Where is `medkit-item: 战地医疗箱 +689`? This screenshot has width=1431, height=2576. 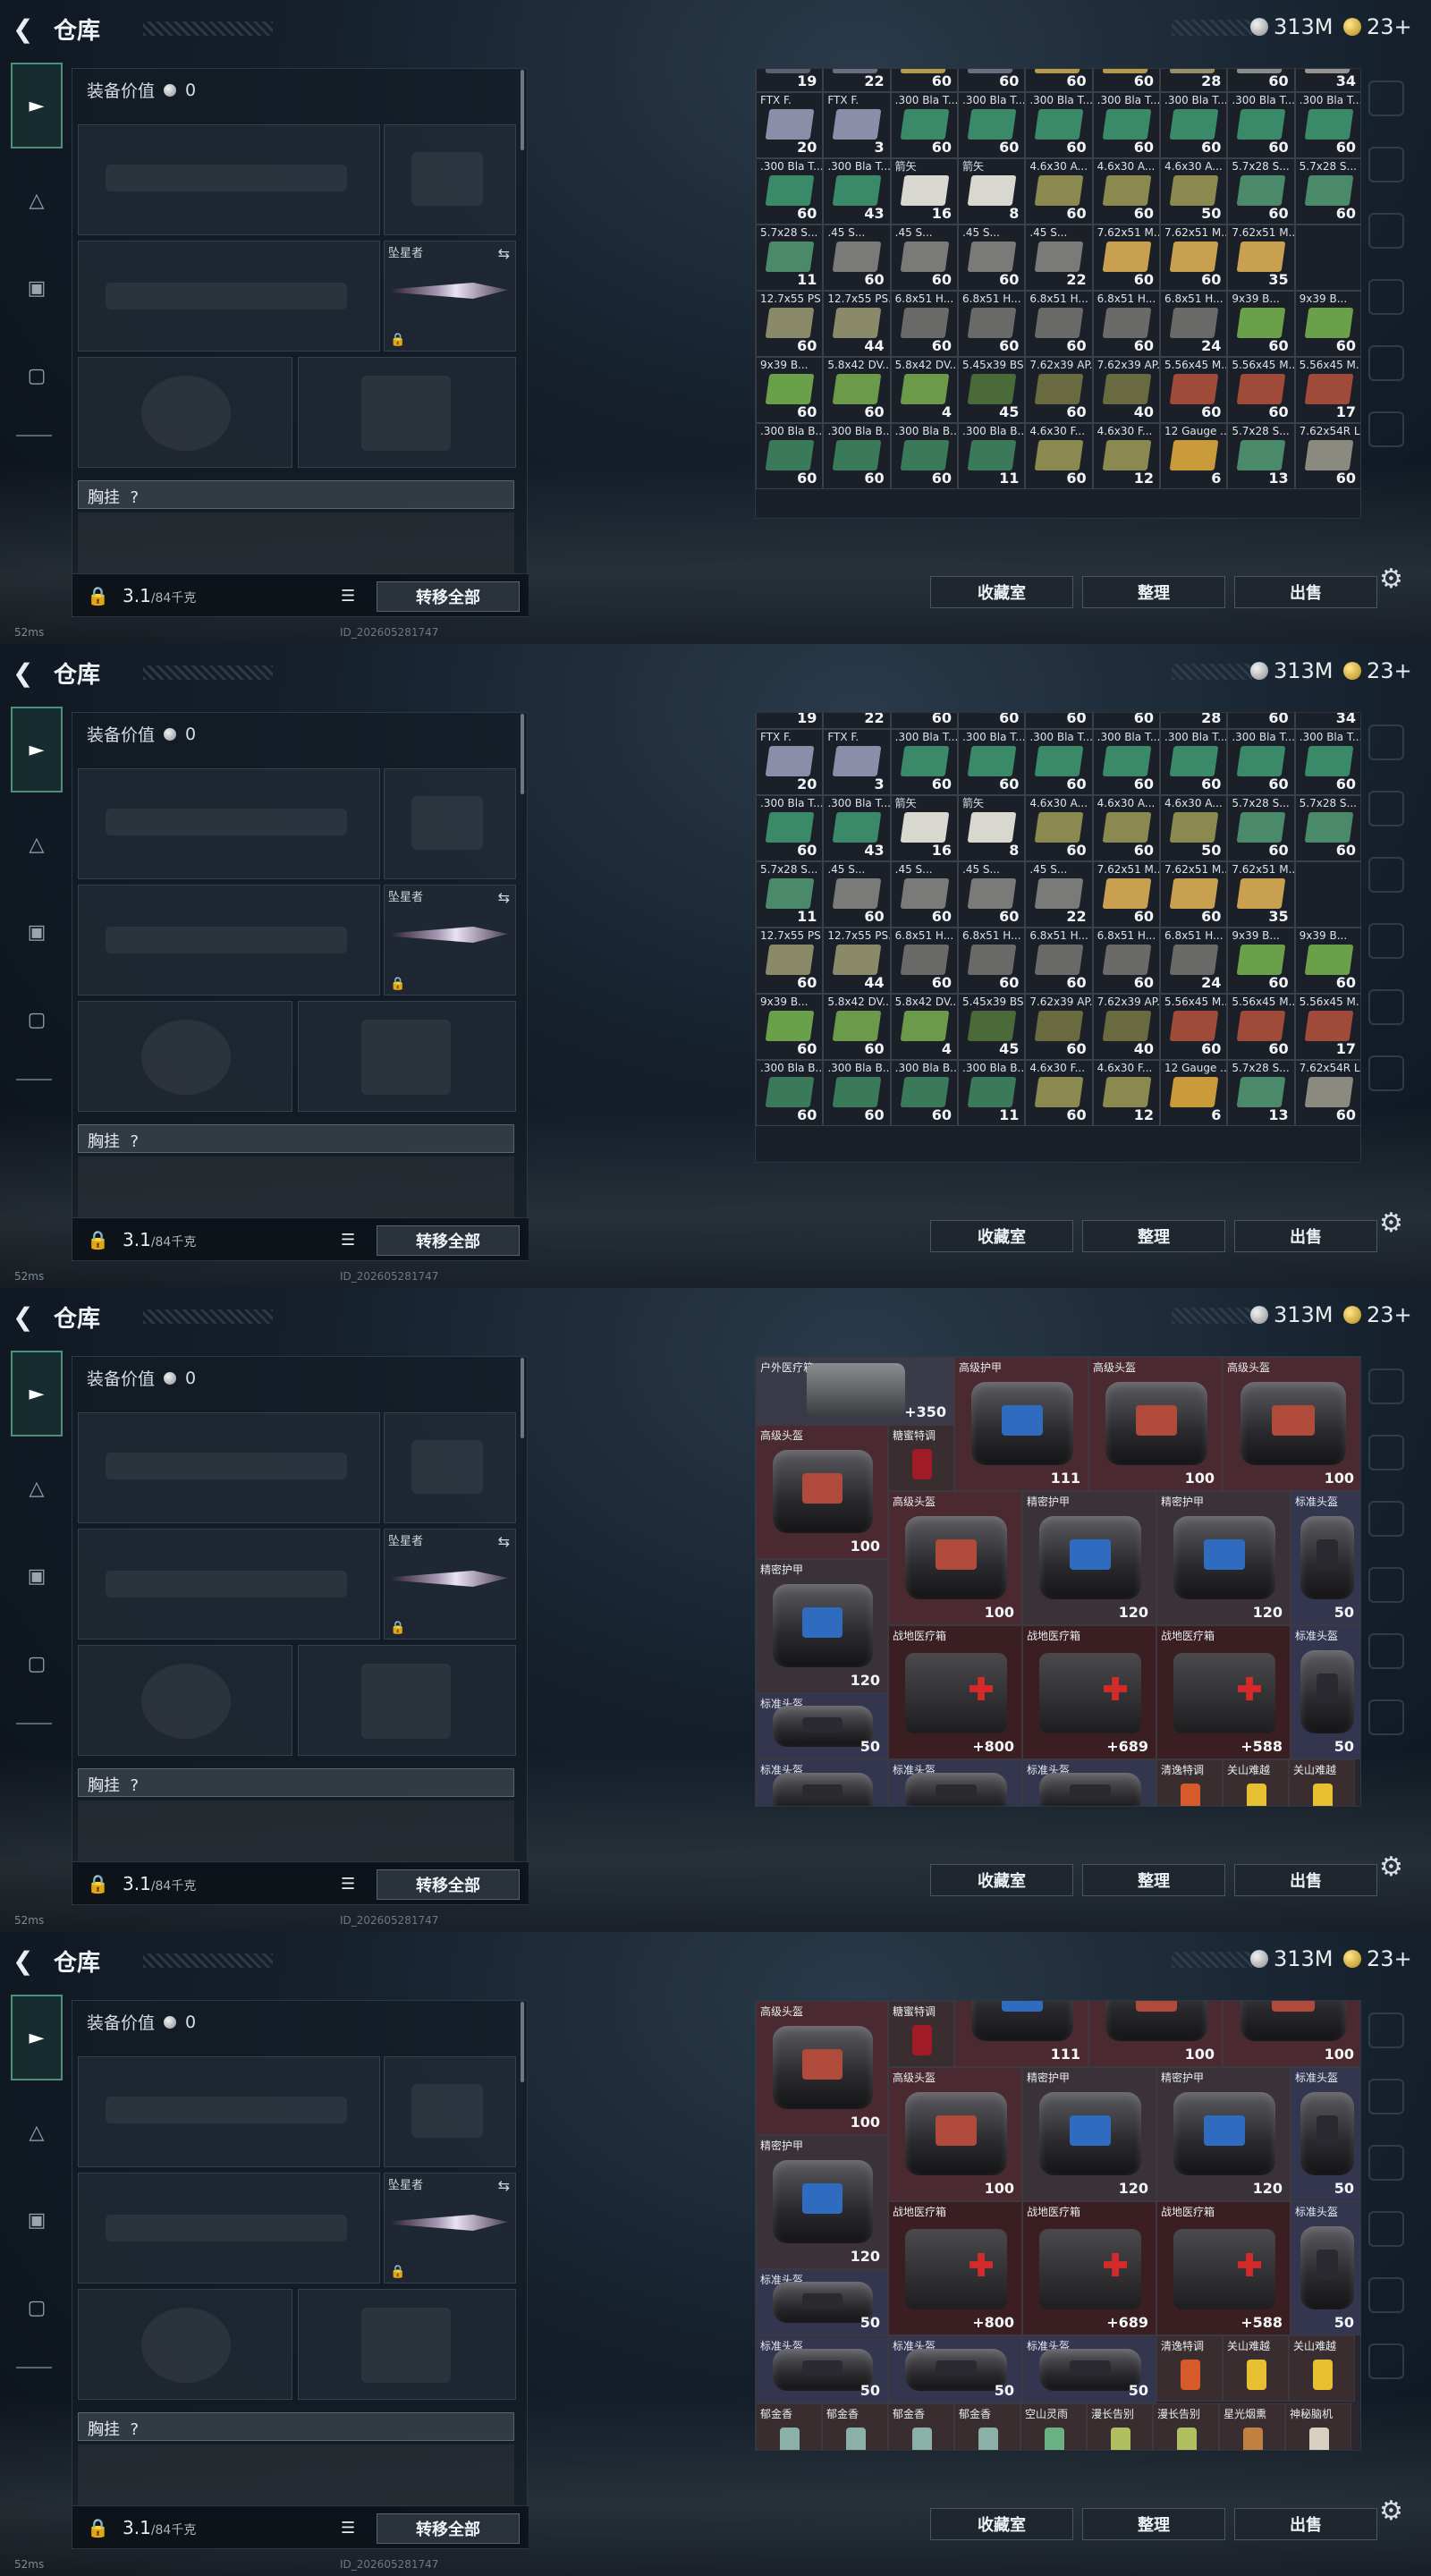 medkit-item: 战地医疗箱 +689 is located at coordinates (1089, 2268).